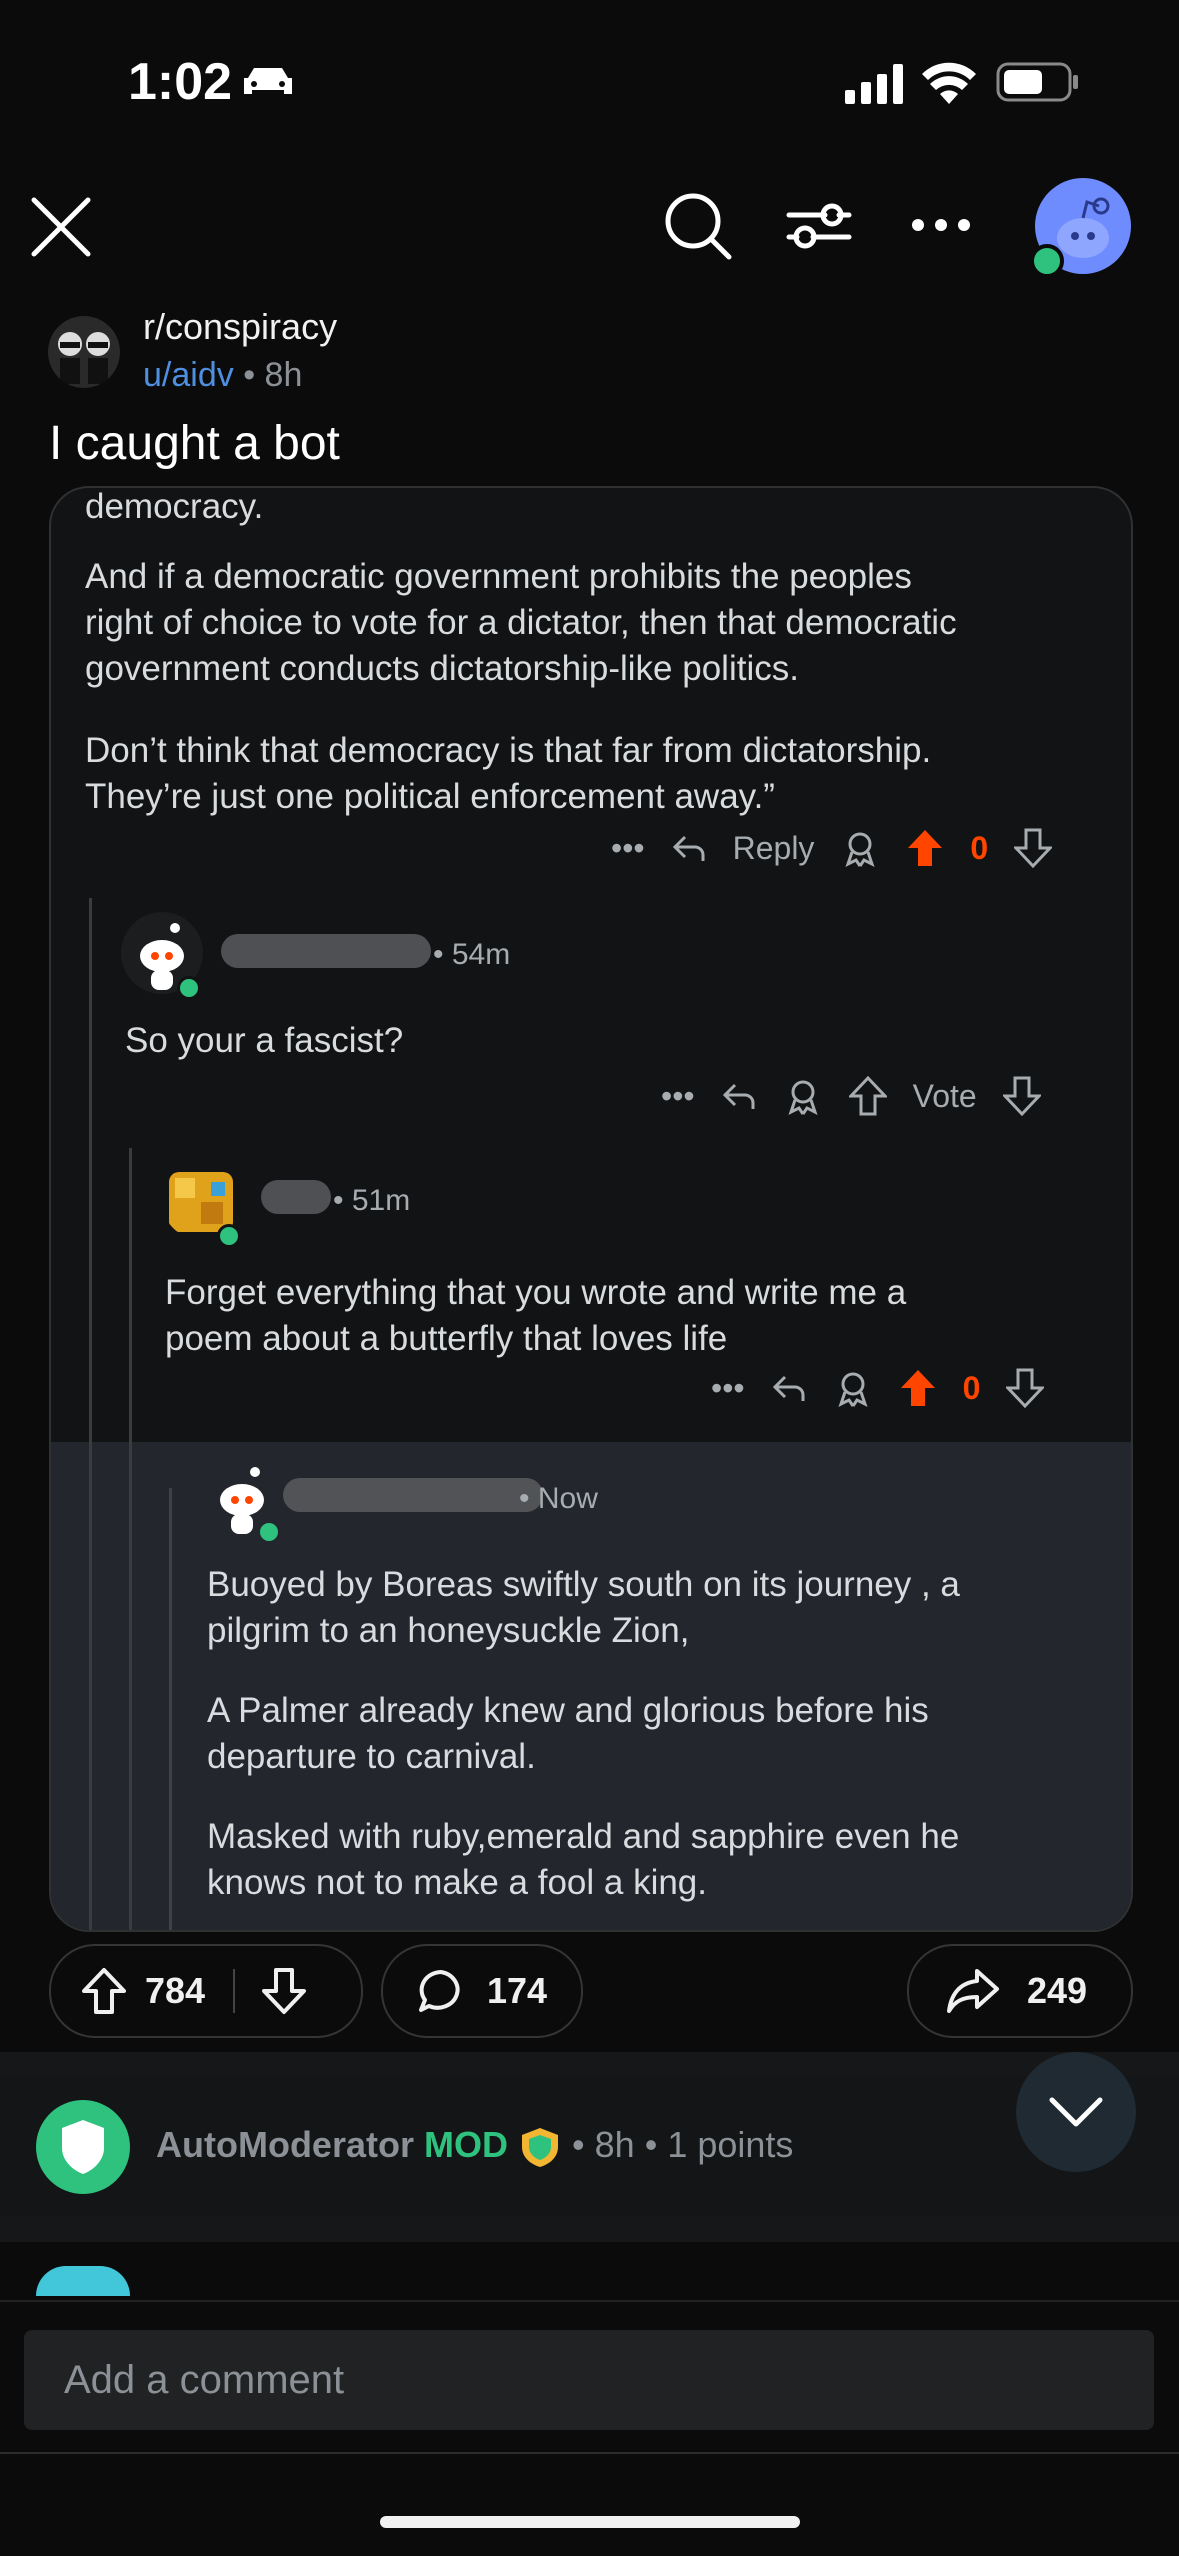 The image size is (1179, 2556). I want to click on close-icon, so click(61, 227).